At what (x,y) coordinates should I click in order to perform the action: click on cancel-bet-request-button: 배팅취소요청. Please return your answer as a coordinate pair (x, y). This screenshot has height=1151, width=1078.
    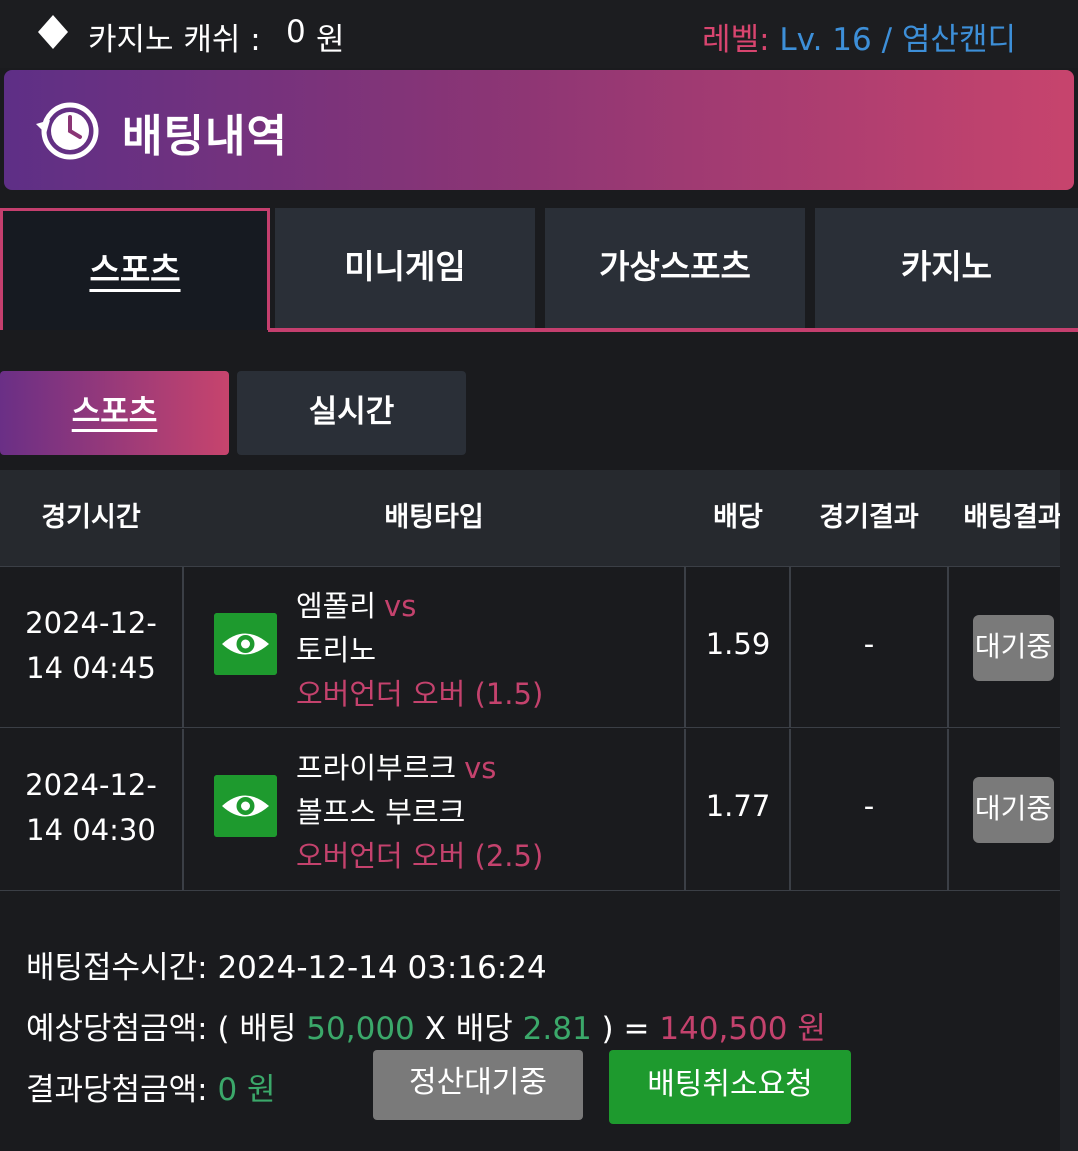
    Looking at the image, I should click on (730, 1087).